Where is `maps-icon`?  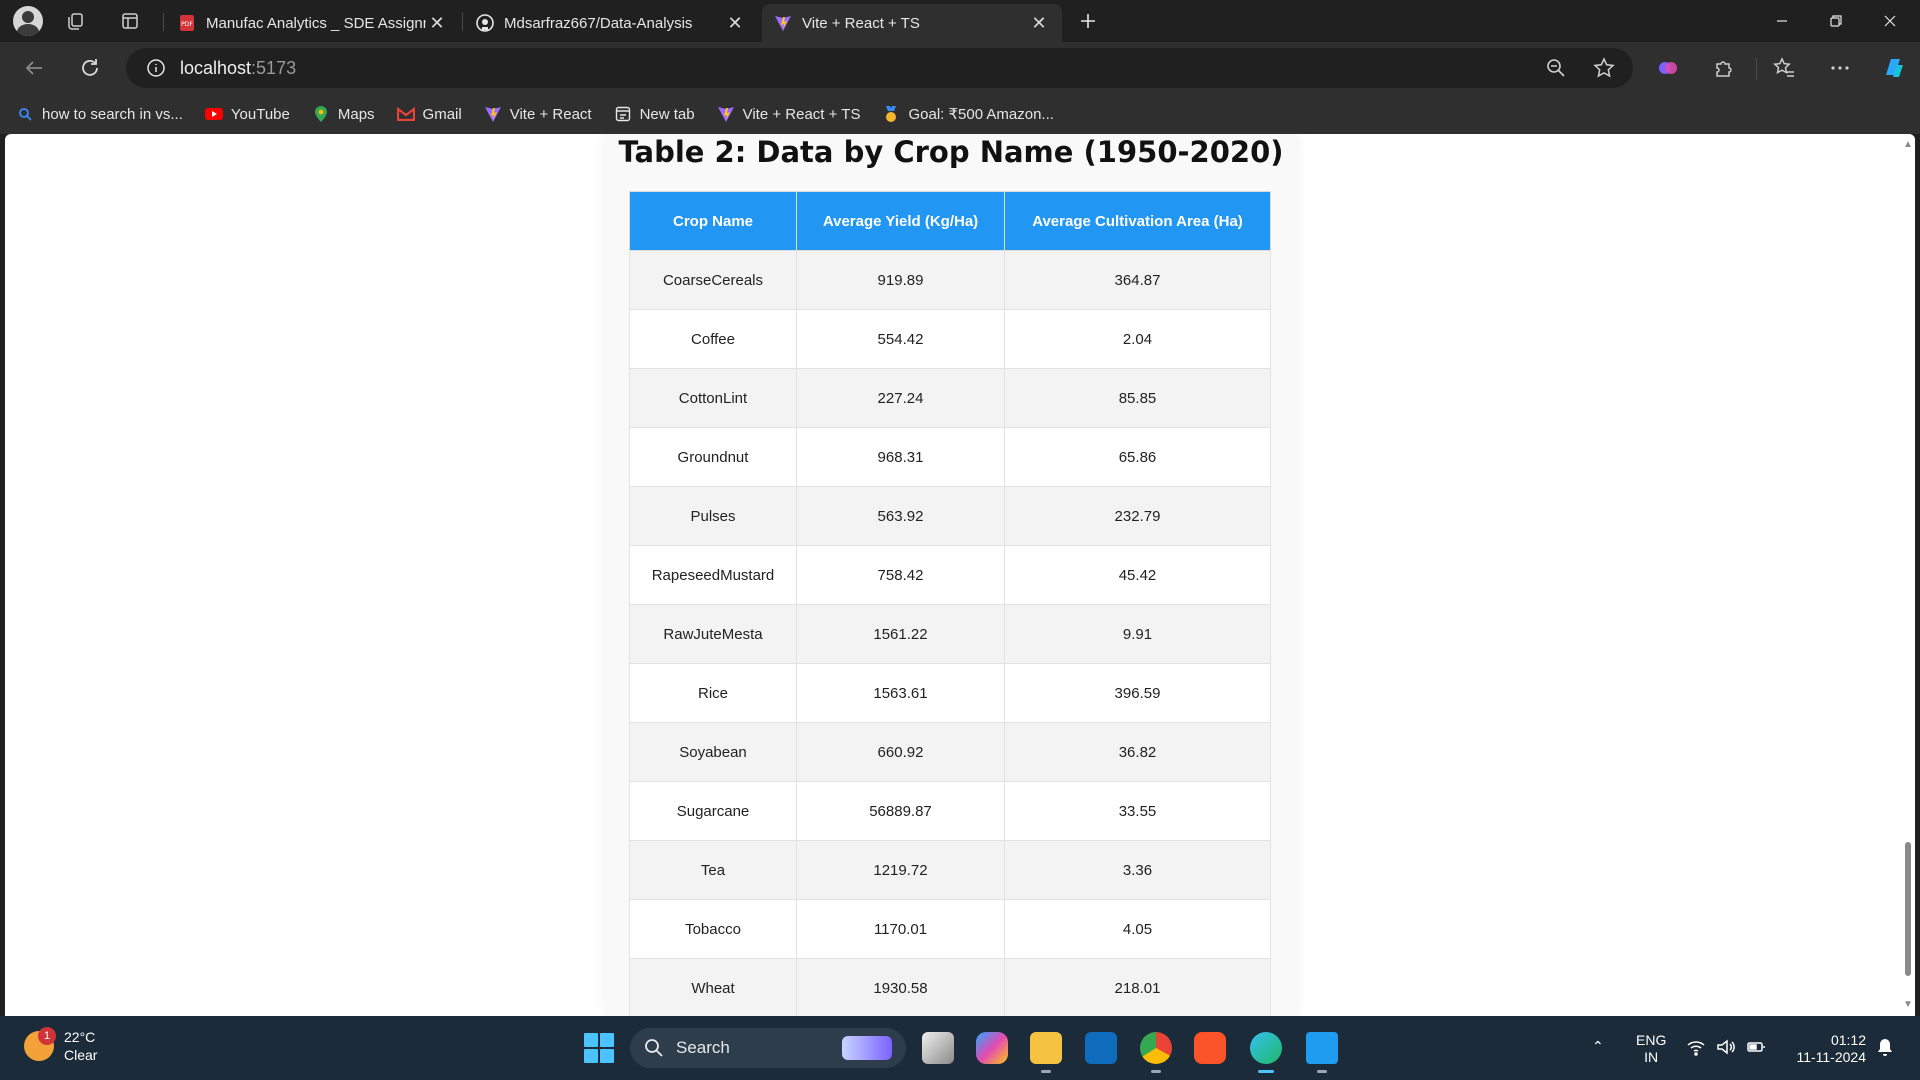 maps-icon is located at coordinates (321, 114).